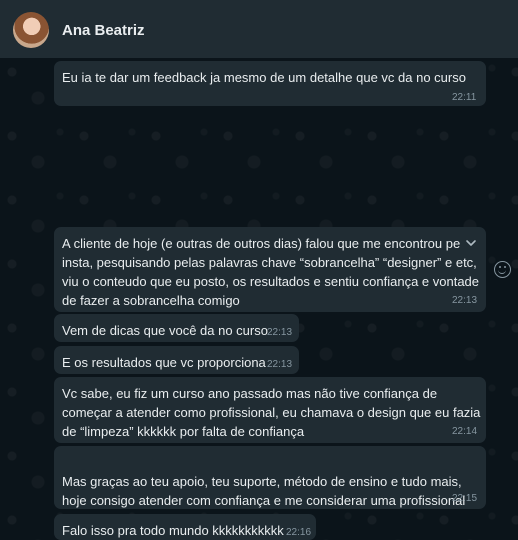 The width and height of the screenshot is (518, 540). What do you see at coordinates (31, 30) in the screenshot?
I see `contact-avatar` at bounding box center [31, 30].